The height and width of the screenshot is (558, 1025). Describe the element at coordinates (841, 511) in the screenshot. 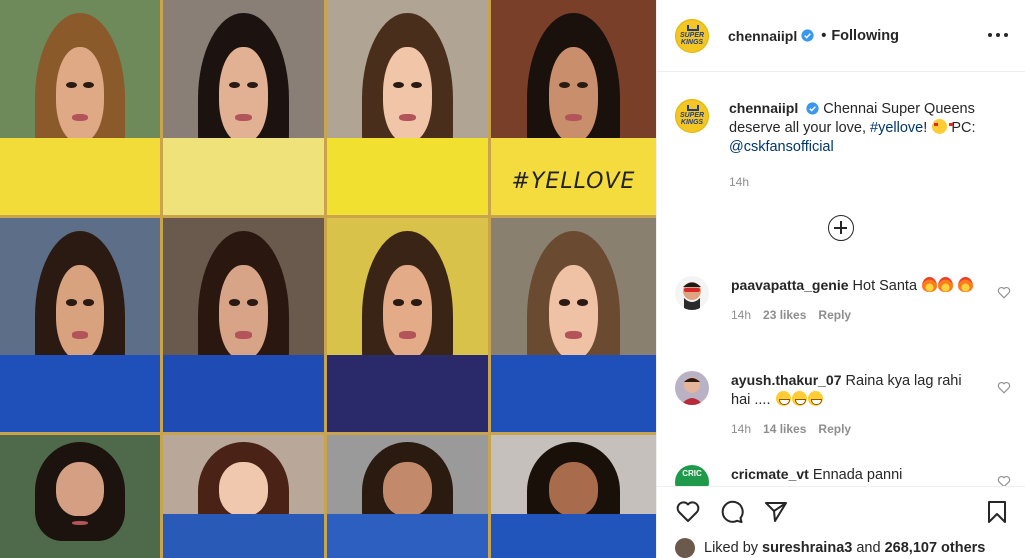

I see `post-action-bar` at that location.